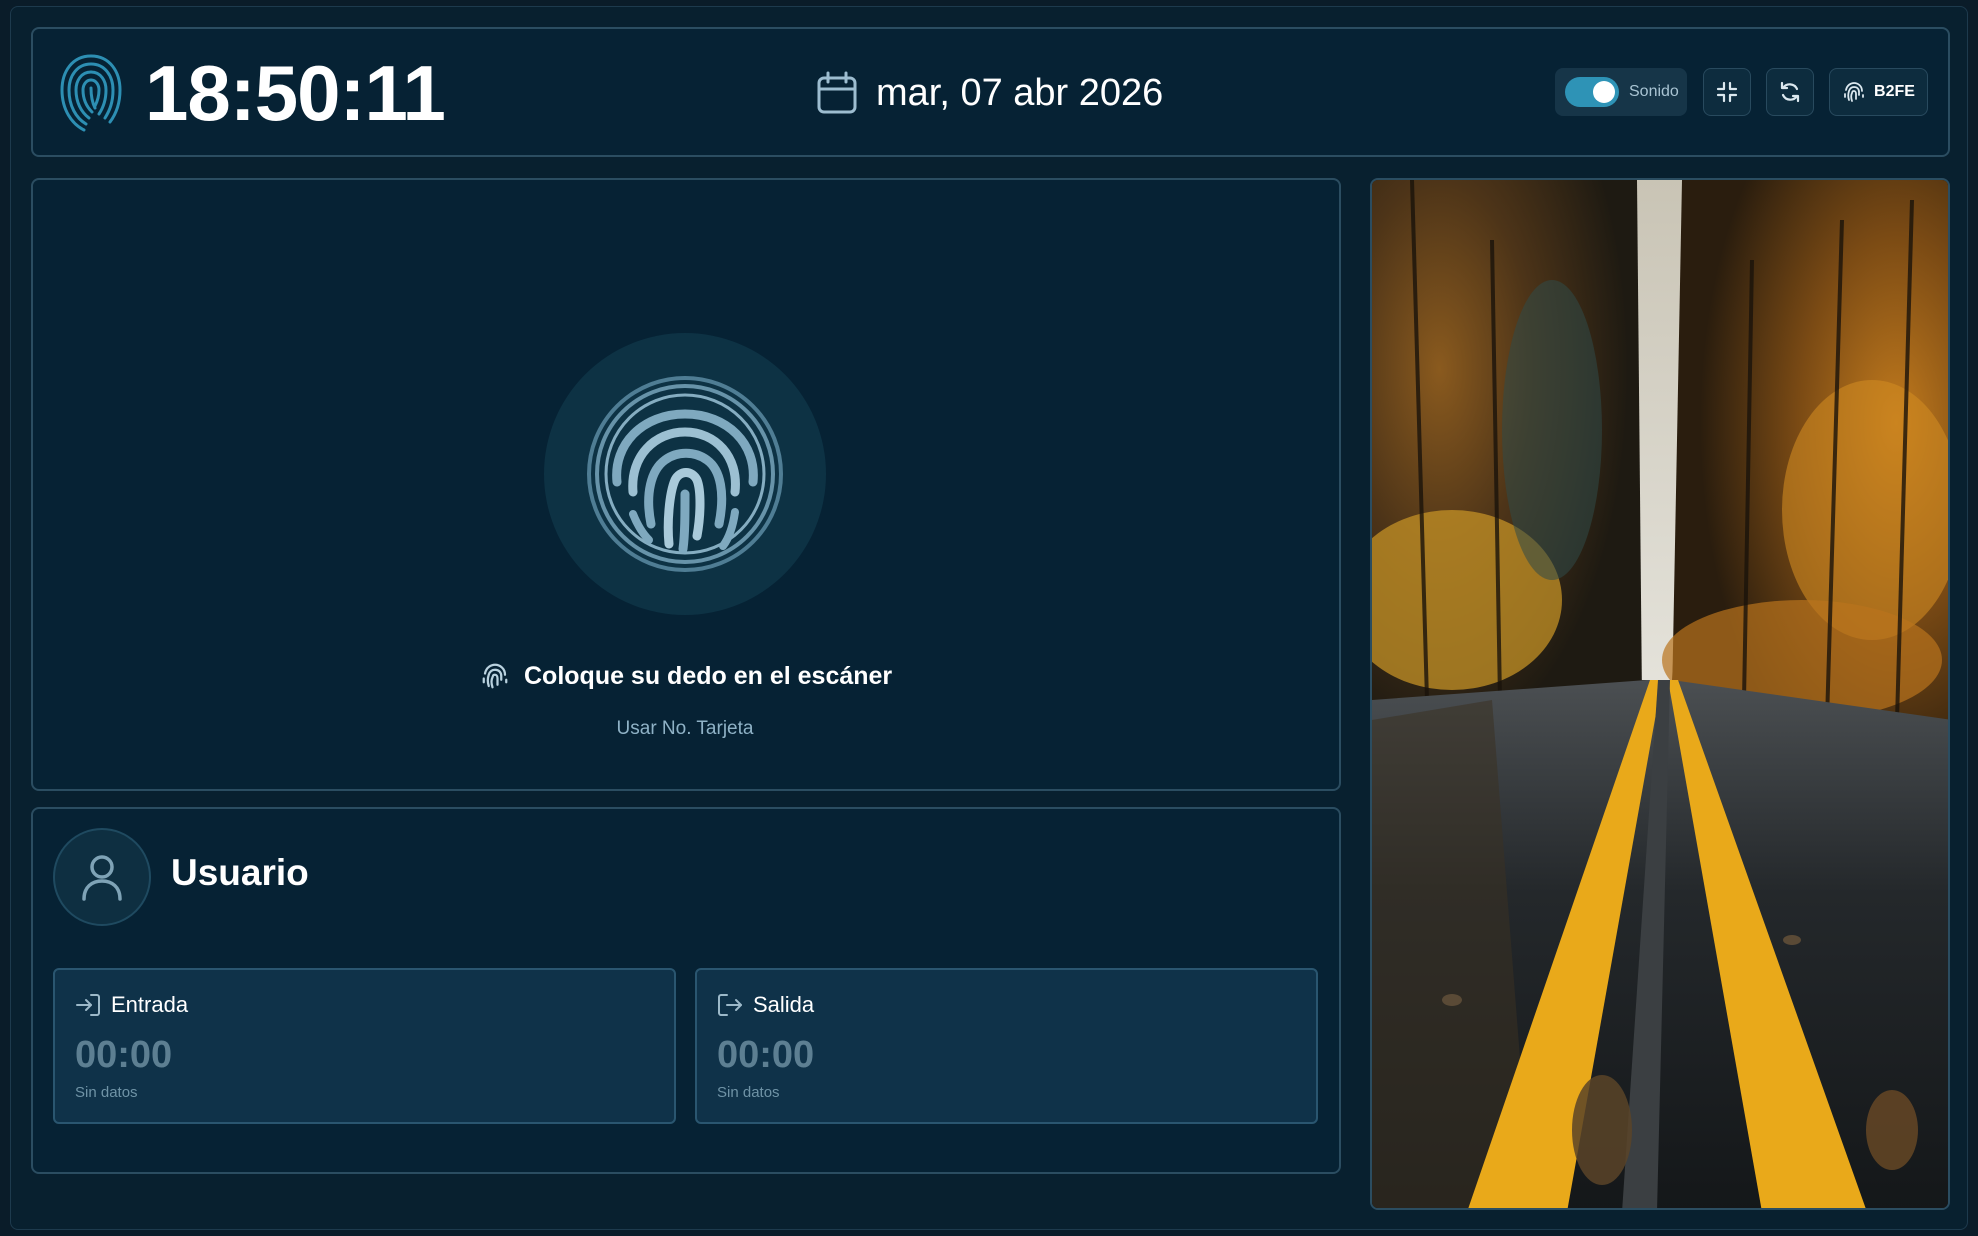 The height and width of the screenshot is (1236, 1978). What do you see at coordinates (295, 93) in the screenshot?
I see `clock-display: 18:50:11` at bounding box center [295, 93].